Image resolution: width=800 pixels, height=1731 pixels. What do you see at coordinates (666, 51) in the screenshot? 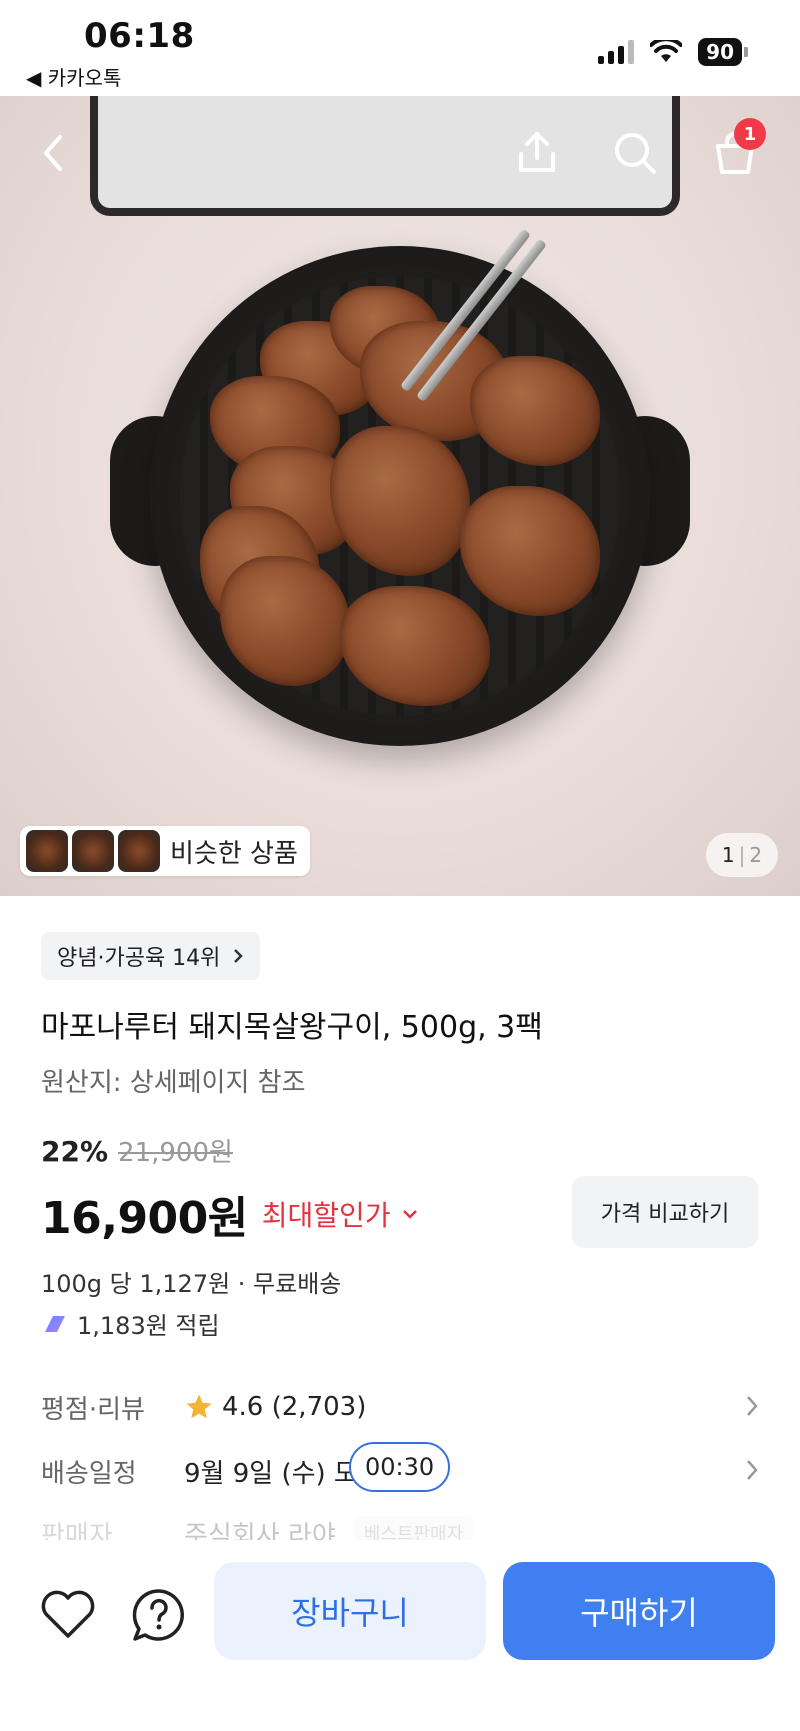
I see `wifi-icon` at bounding box center [666, 51].